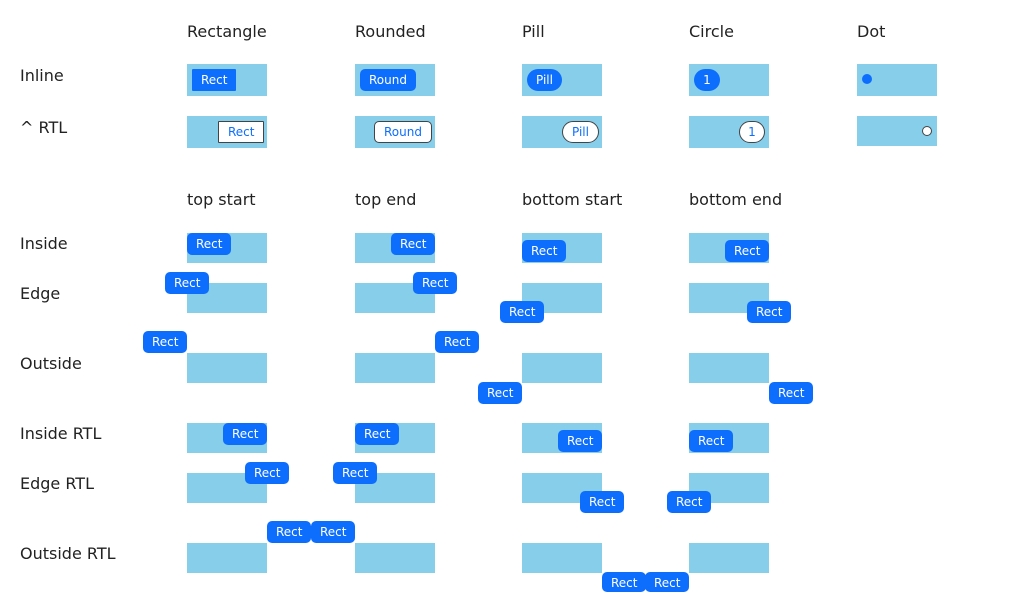  What do you see at coordinates (40, 293) in the screenshot?
I see `row-label-edge: Edge` at bounding box center [40, 293].